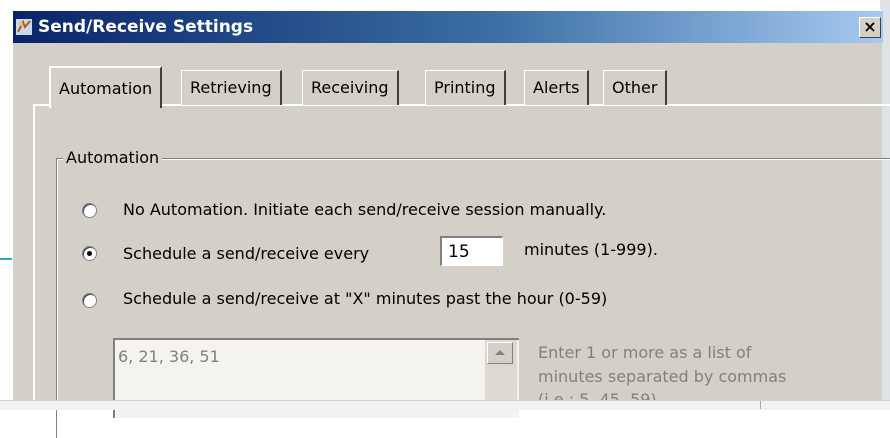  Describe the element at coordinates (231, 87) in the screenshot. I see `tab-retrieving: Retrieving` at that location.